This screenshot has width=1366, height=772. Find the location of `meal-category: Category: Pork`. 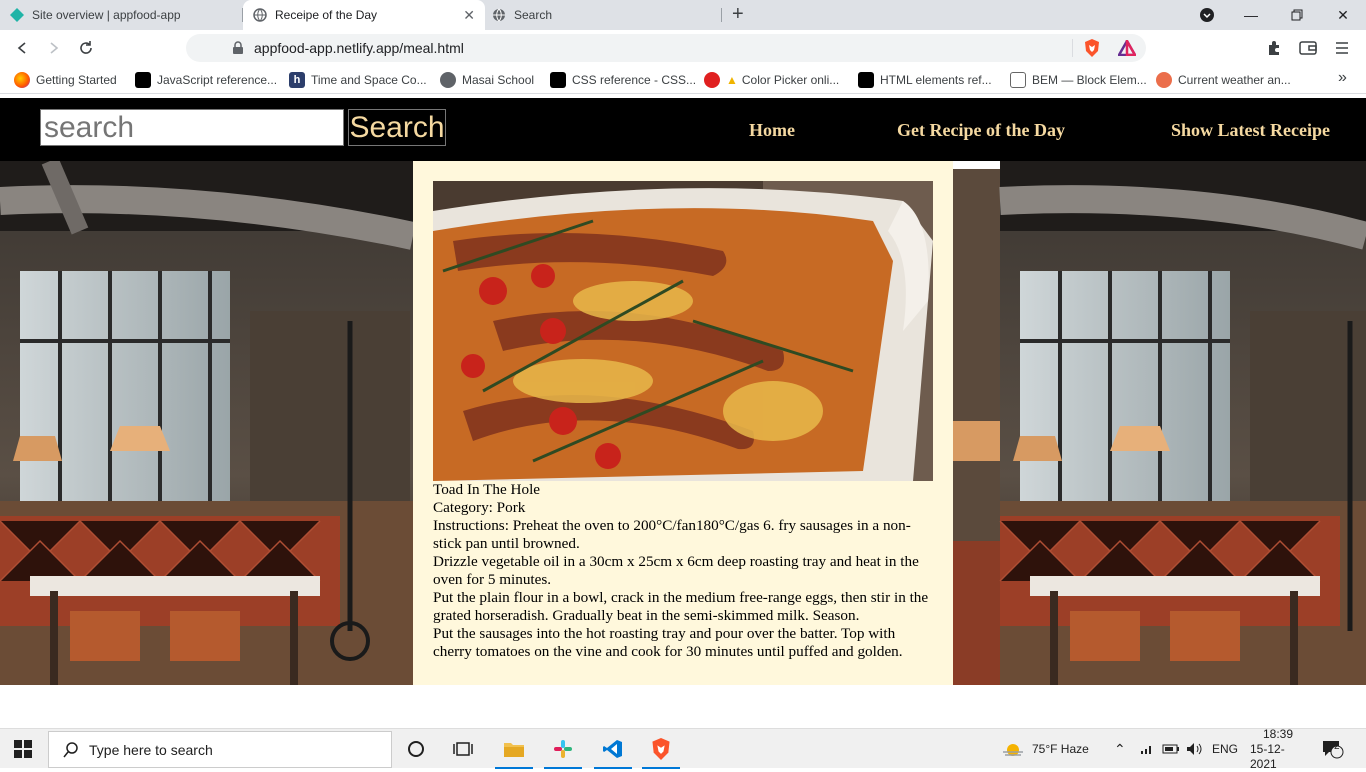

meal-category: Category: Pork is located at coordinates (479, 507).